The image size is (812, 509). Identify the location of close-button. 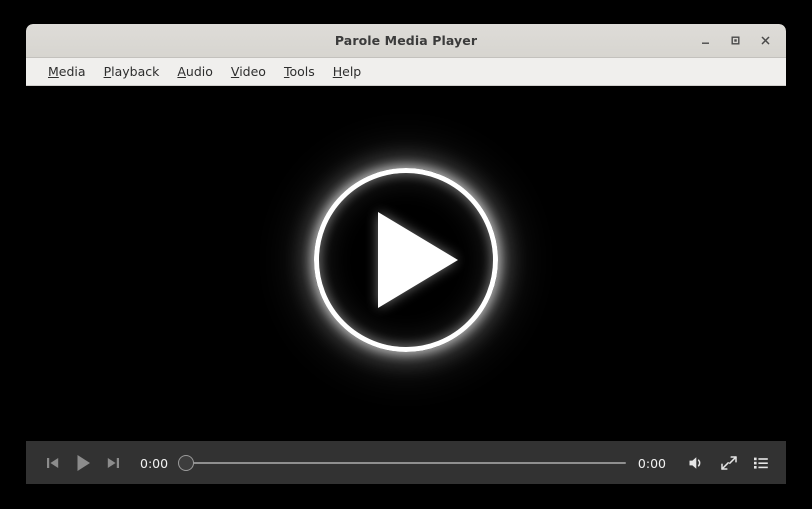
(765, 41).